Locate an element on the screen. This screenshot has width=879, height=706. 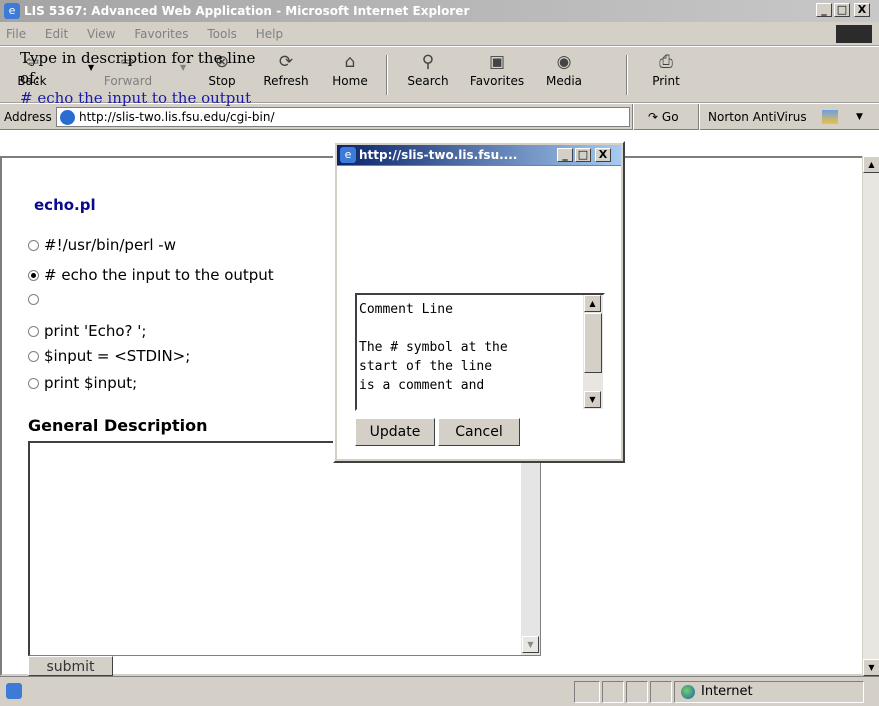
line-text: # echo the input to the output is located at coordinates (159, 275).